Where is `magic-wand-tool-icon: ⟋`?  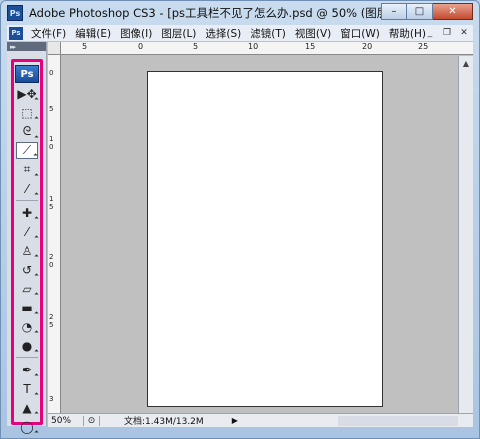 magic-wand-tool-icon: ⟋ is located at coordinates (27, 150).